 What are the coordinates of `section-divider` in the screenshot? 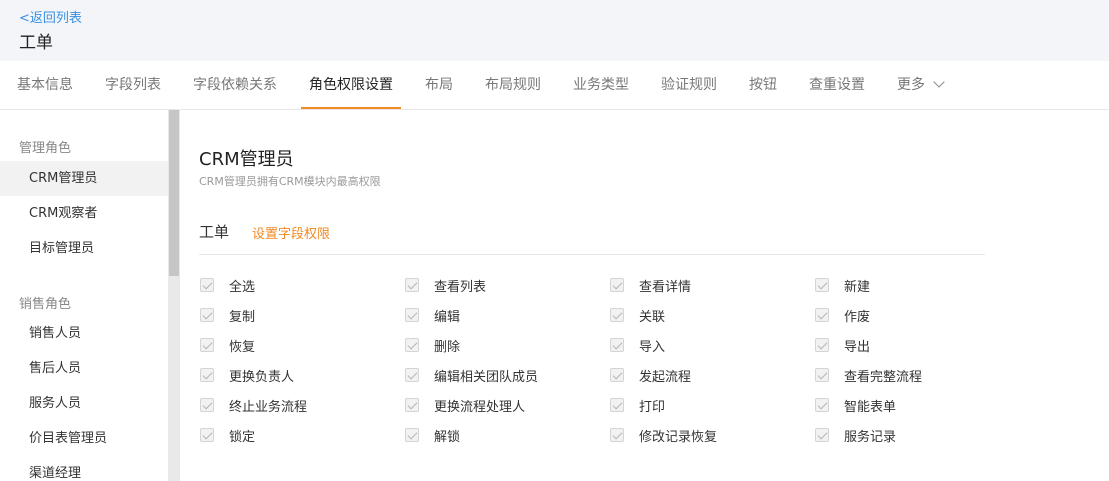 It's located at (592, 254).